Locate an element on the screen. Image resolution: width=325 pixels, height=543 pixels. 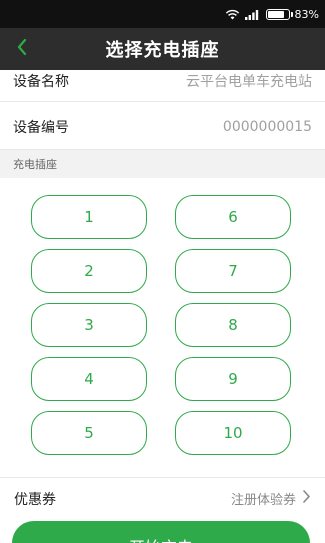
title-bar-overlay: 选择充电插座 is located at coordinates (162, 49).